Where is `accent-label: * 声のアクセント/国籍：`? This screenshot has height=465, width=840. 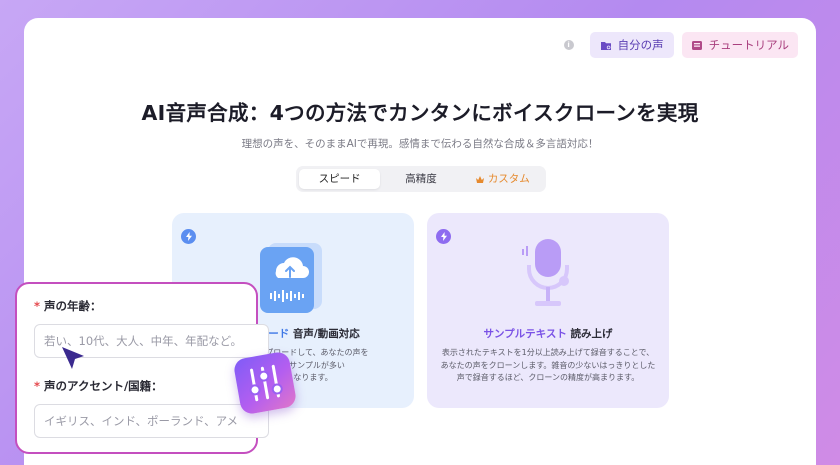 accent-label: * 声のアクセント/国籍： is located at coordinates (98, 386).